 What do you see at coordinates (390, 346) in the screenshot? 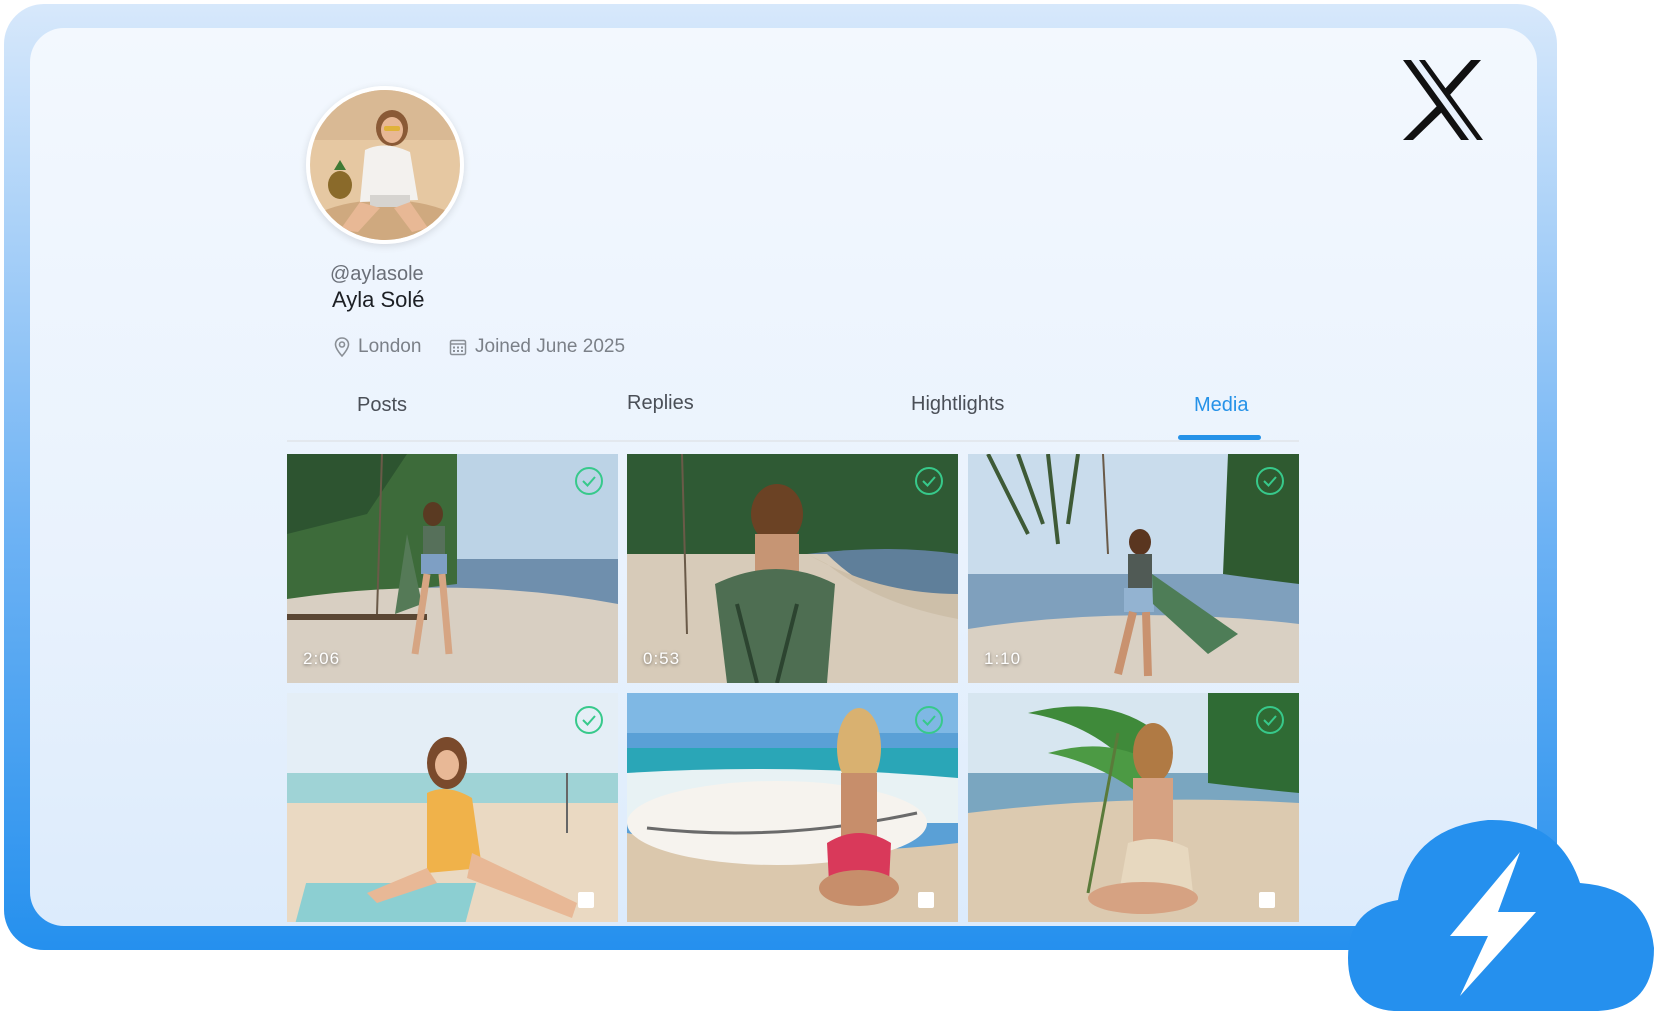
I see `location-text: London` at bounding box center [390, 346].